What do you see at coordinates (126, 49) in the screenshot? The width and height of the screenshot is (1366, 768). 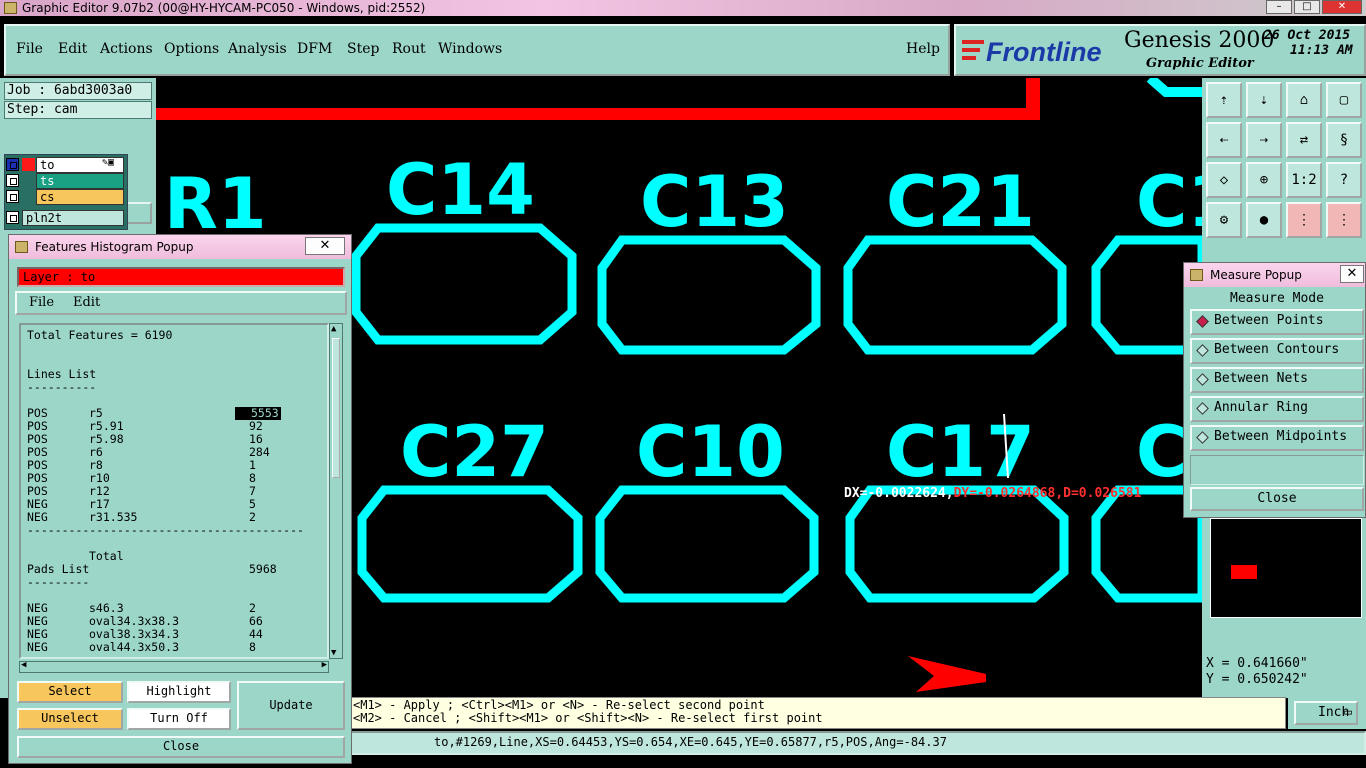 I see `menu-actions: Actions` at bounding box center [126, 49].